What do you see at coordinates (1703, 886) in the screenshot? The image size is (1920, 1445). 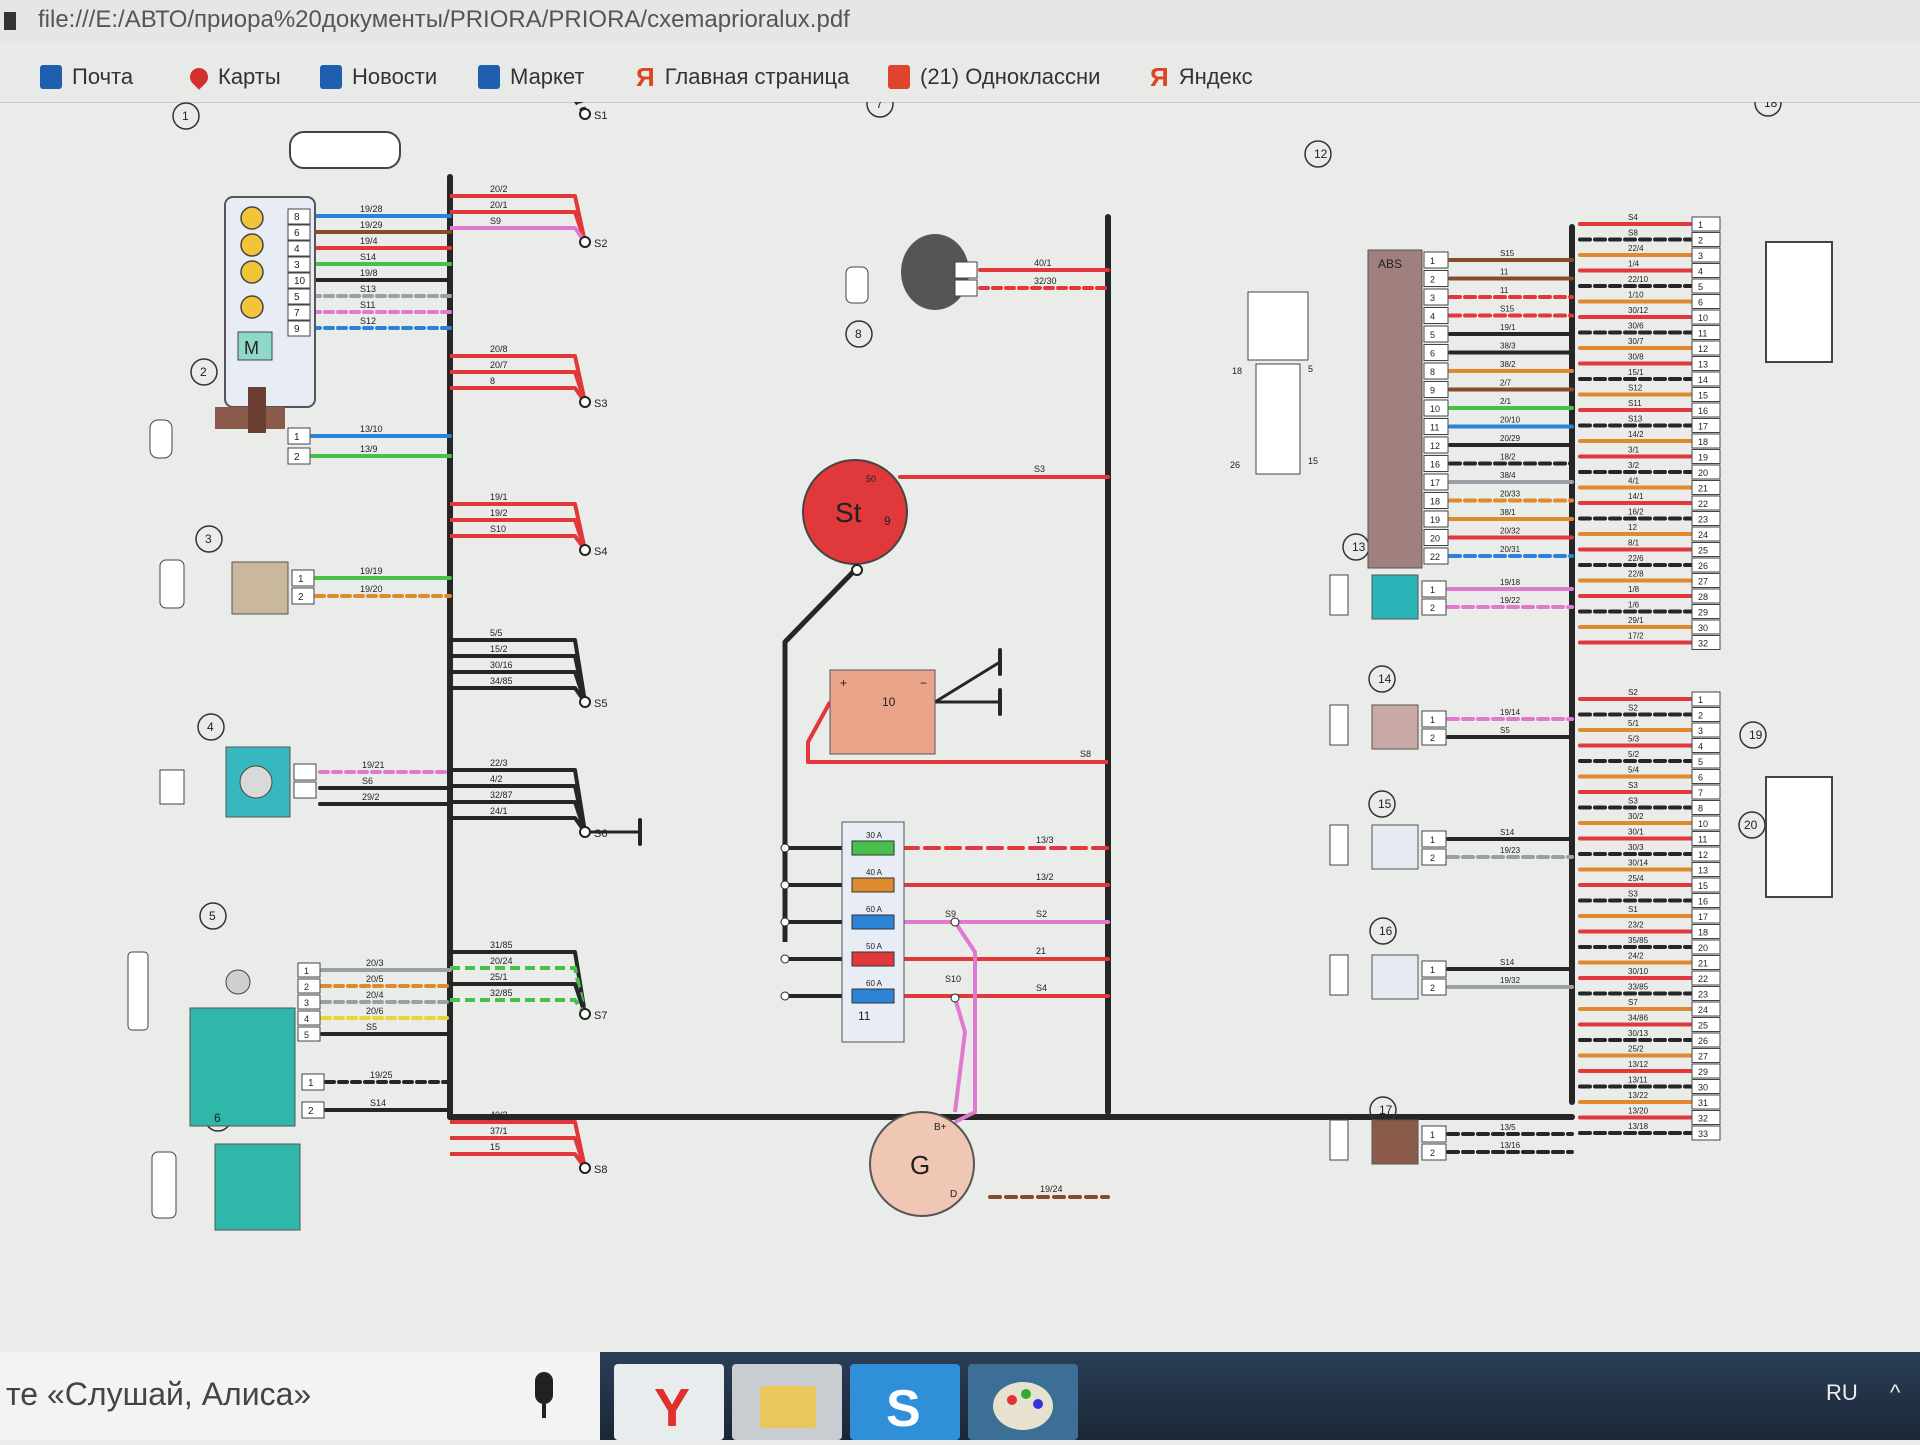 I see `pin-label: 15` at bounding box center [1703, 886].